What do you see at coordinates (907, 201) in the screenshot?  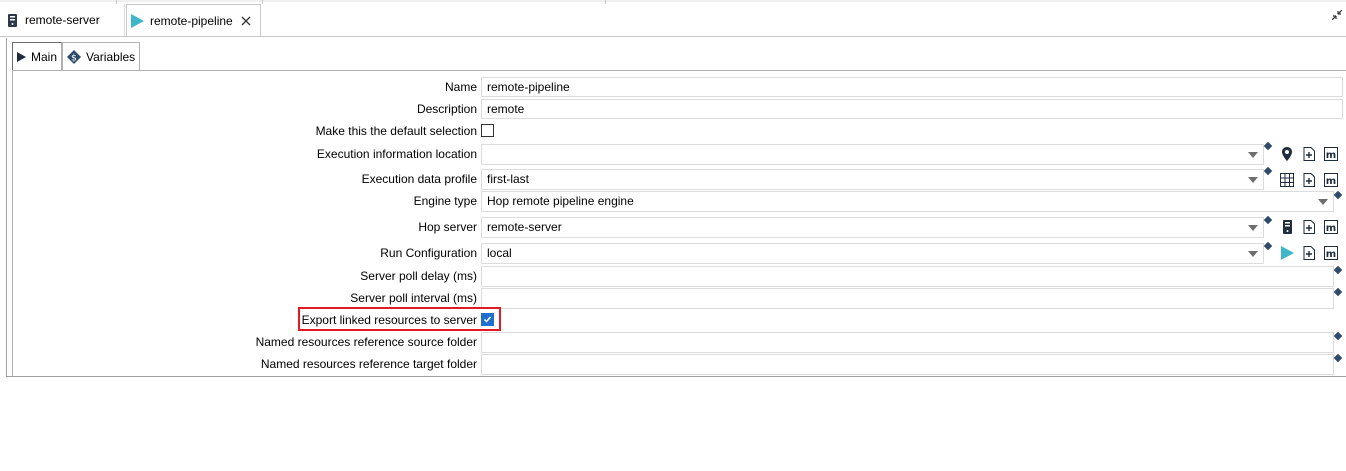 I see `engine-type-combo: Hop remote pipeline engine` at bounding box center [907, 201].